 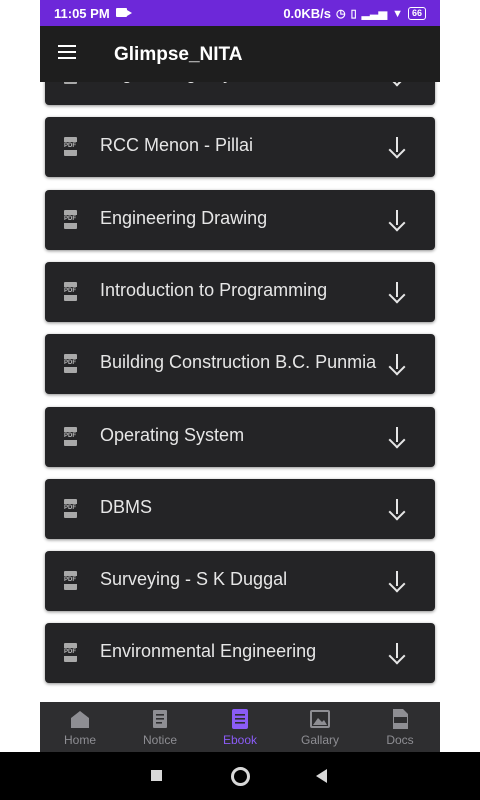 I want to click on nav-tab-label: Docs, so click(x=400, y=740).